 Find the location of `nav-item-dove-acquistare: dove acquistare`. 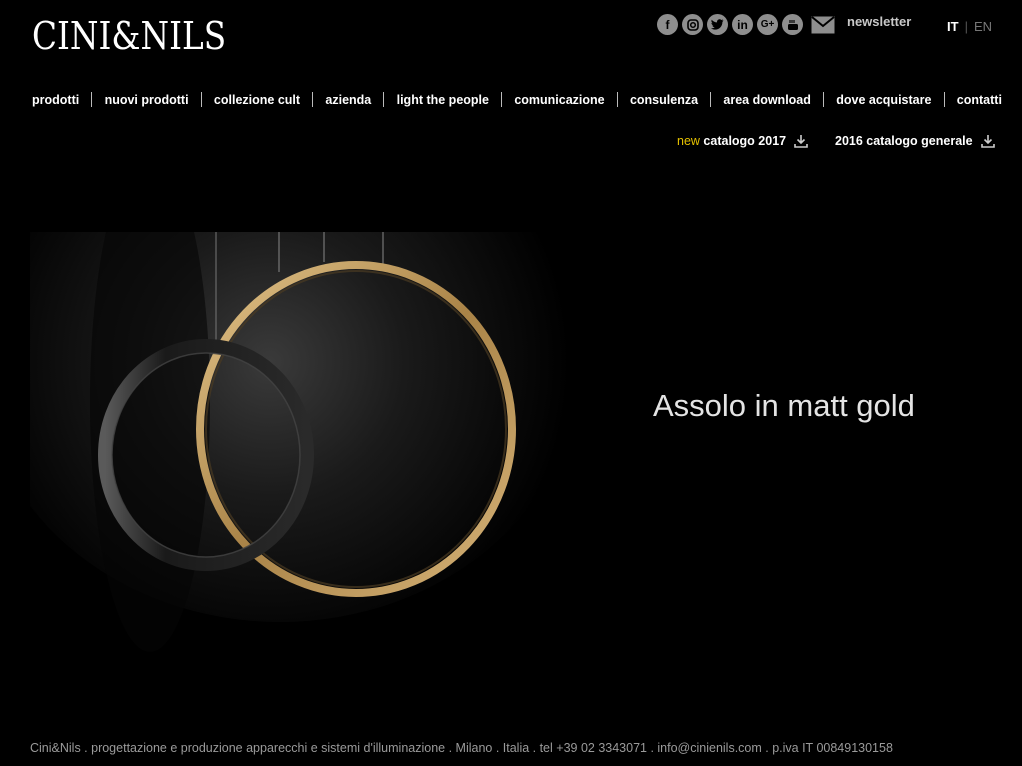

nav-item-dove-acquistare: dove acquistare is located at coordinates (883, 100).